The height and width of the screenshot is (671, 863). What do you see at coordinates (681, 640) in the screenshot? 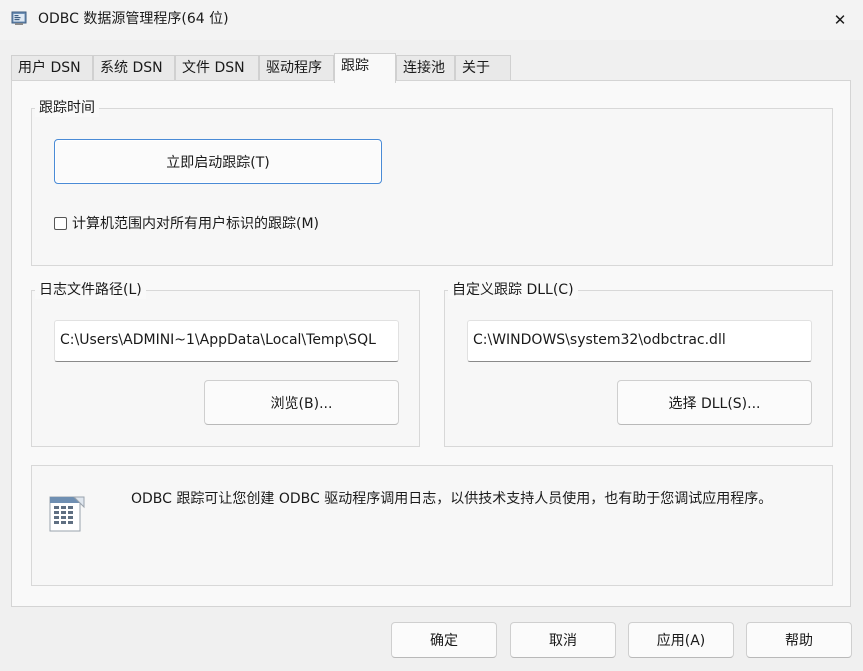
I see `apply-button: 应用(A)` at bounding box center [681, 640].